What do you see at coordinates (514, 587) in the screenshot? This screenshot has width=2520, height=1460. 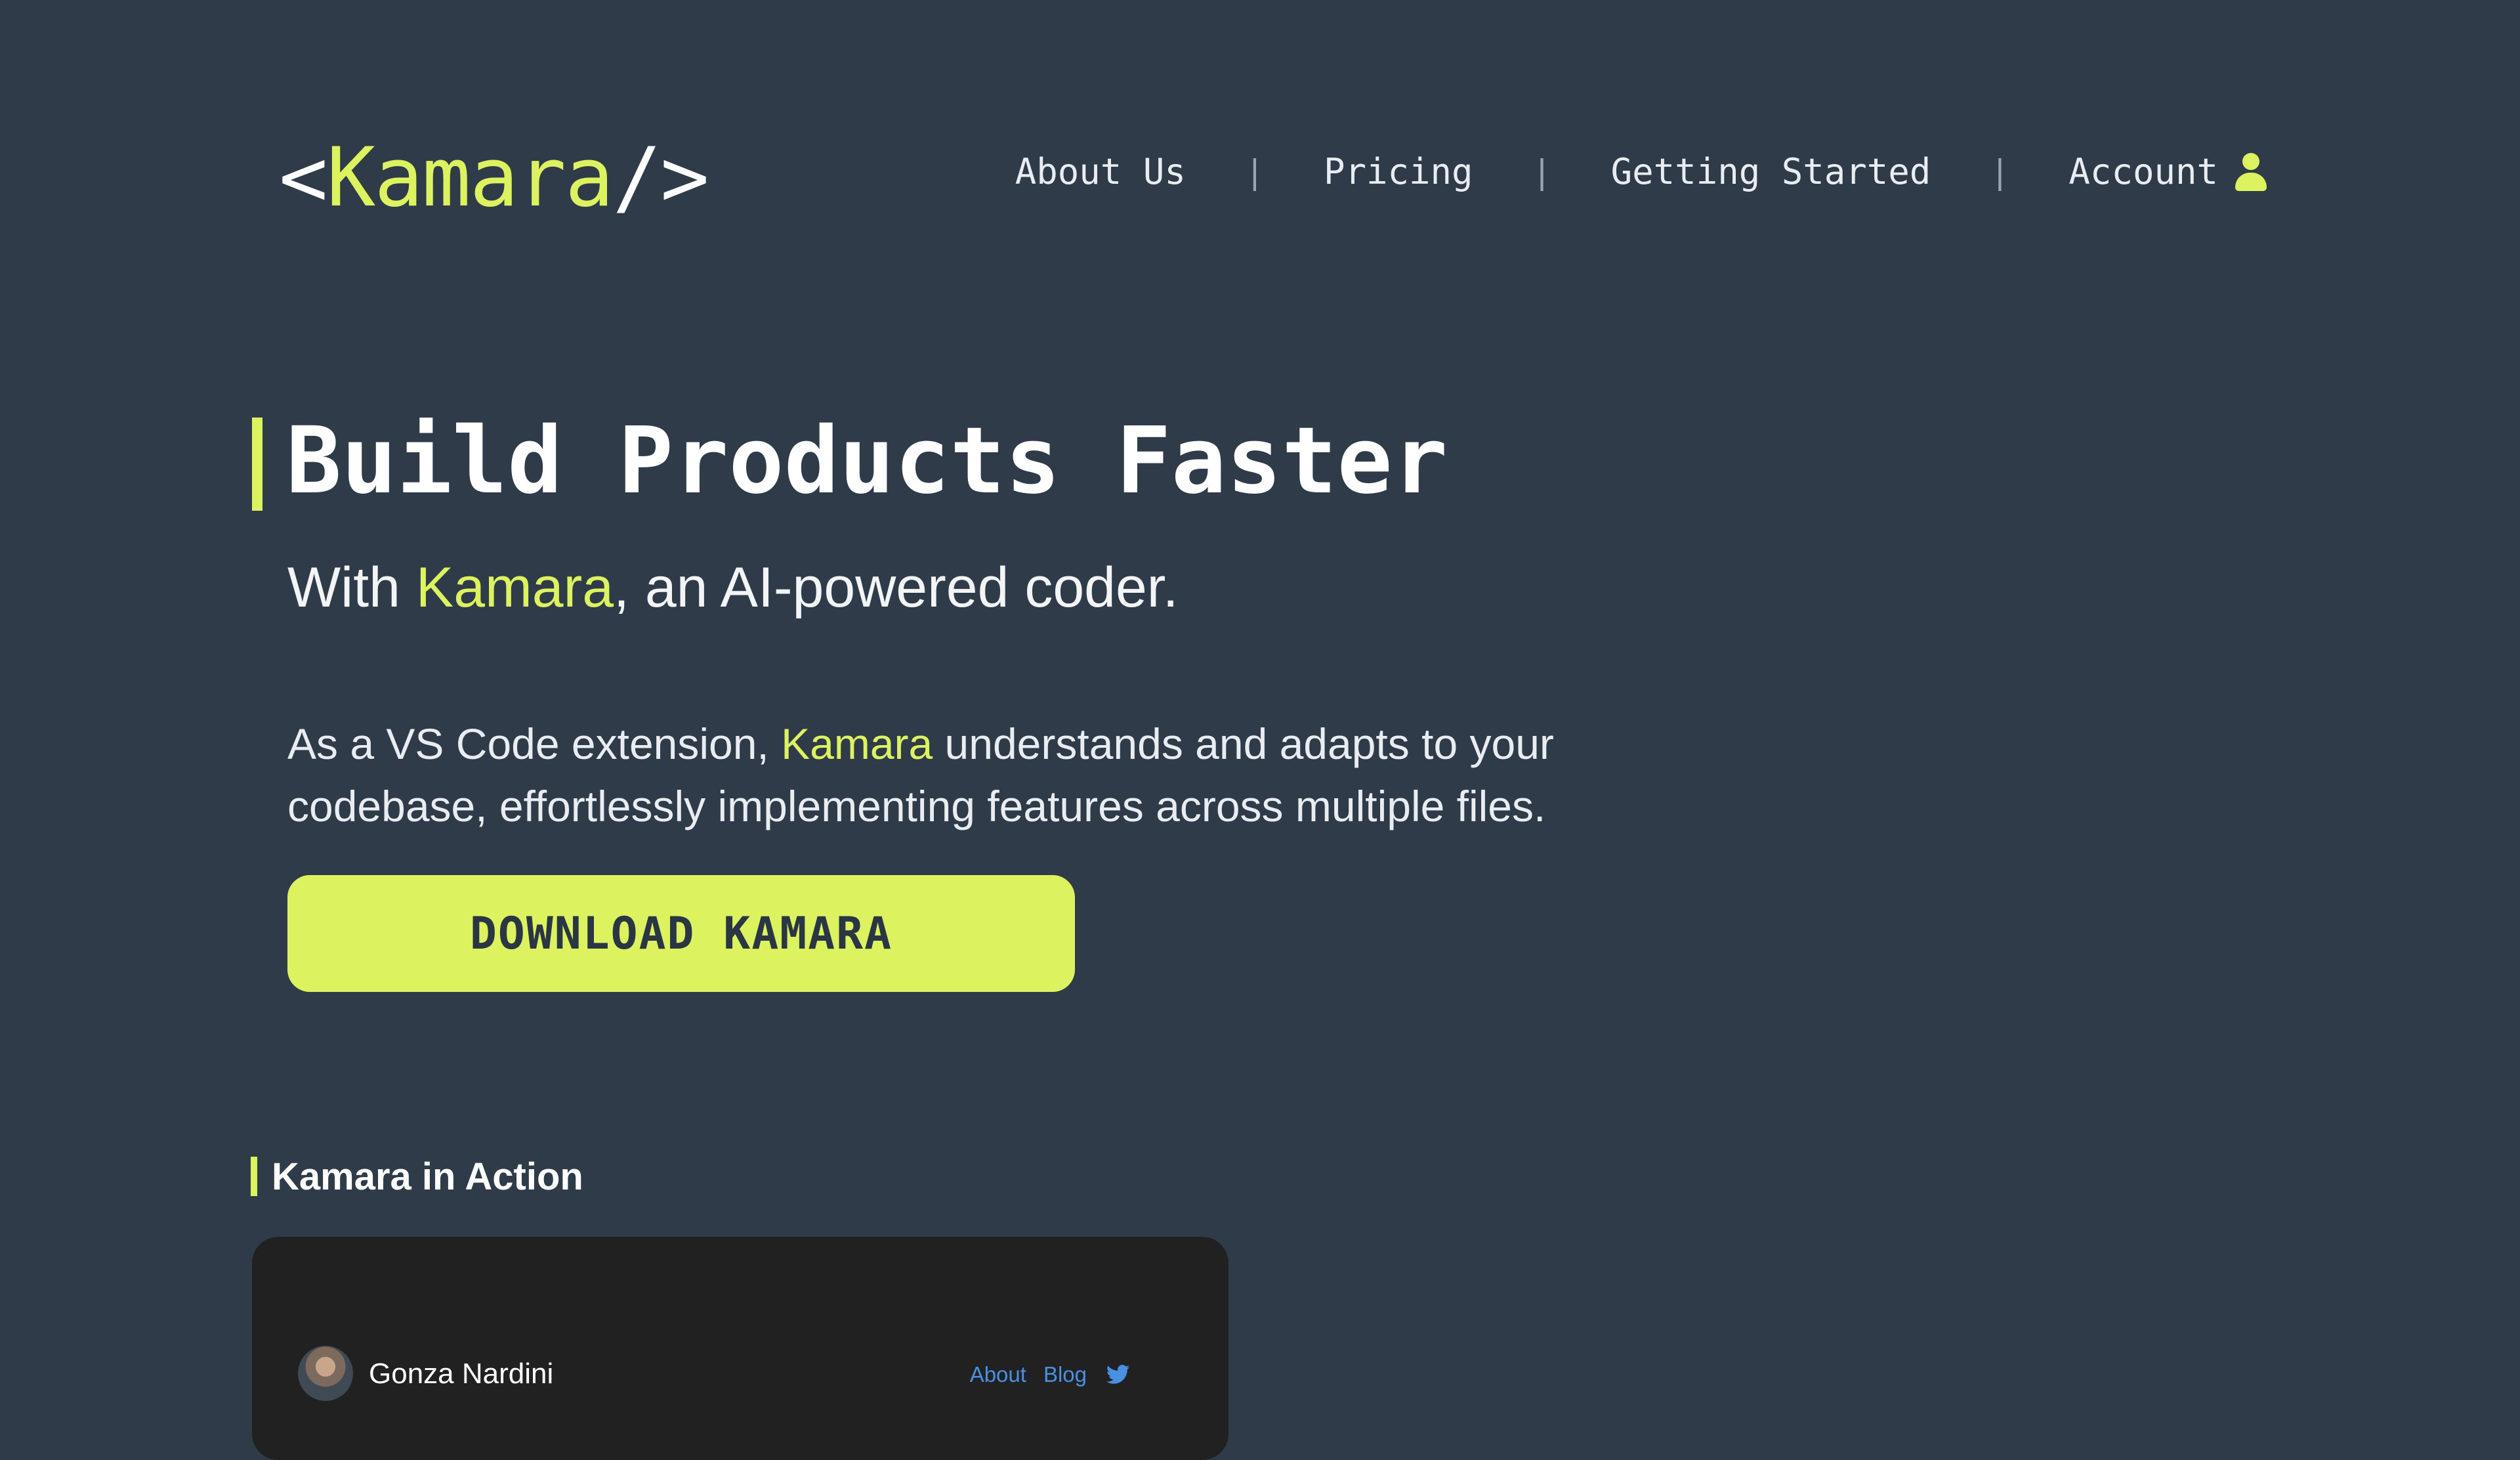 I see `hero-subtitle-brand: Kamara` at bounding box center [514, 587].